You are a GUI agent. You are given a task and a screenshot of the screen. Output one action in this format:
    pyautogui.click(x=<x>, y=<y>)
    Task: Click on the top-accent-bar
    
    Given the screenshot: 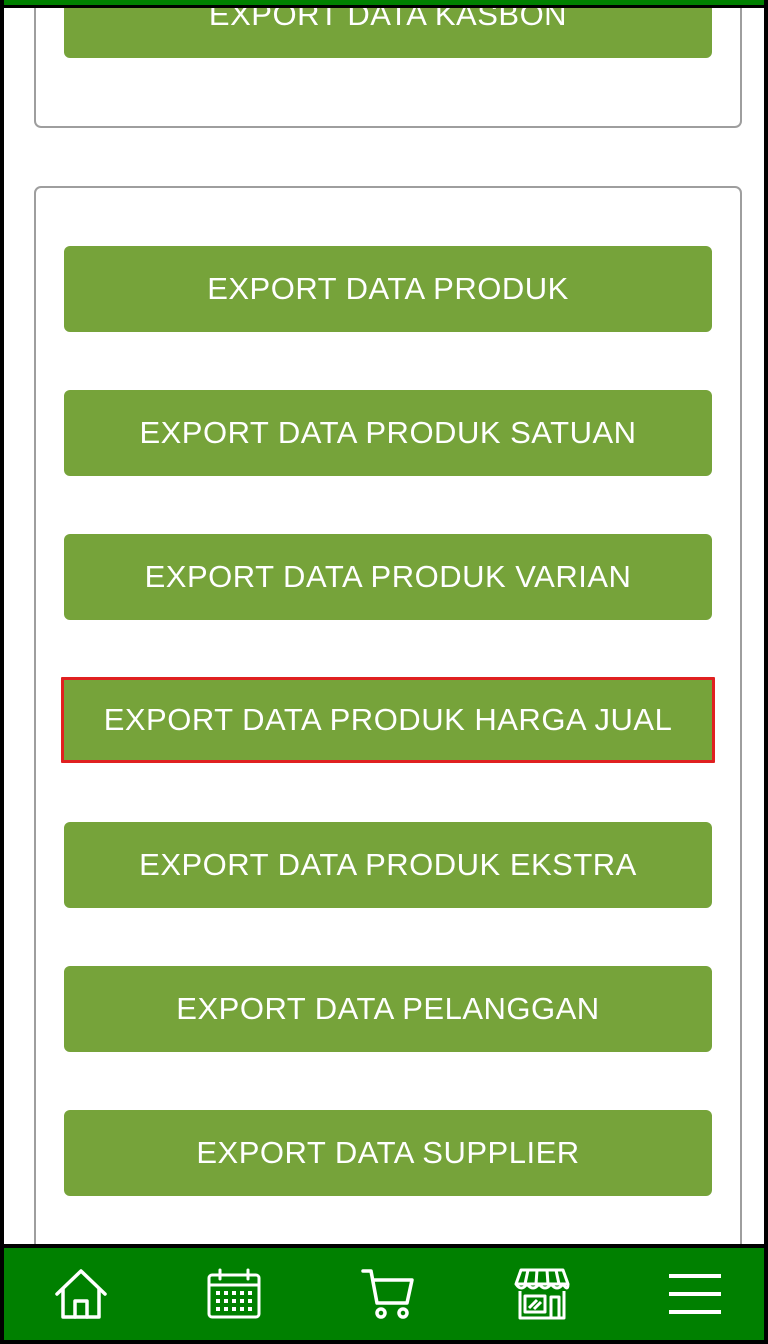 What is the action you would take?
    pyautogui.click(x=384, y=4)
    